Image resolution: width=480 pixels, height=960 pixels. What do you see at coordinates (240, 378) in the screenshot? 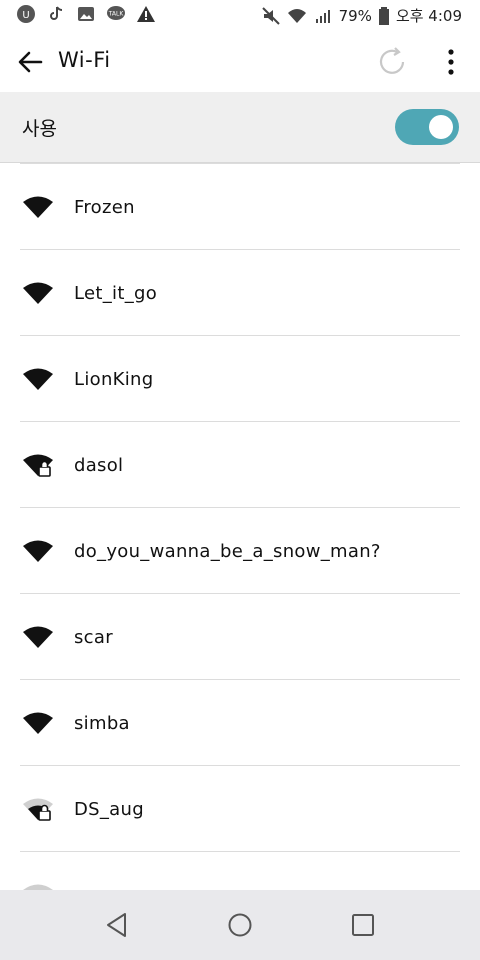
I see `network-item-lionking: LionKing` at bounding box center [240, 378].